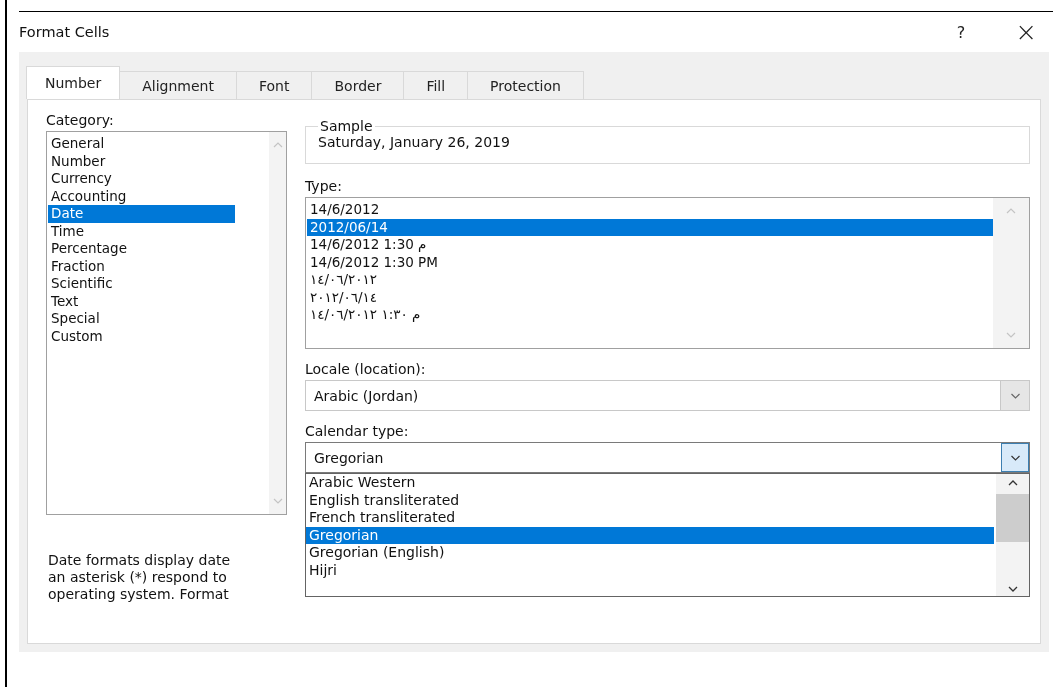  Describe the element at coordinates (650, 315) in the screenshot. I see `type-item: ١٤/٠٦/٢٠١٢ ١:٣٠ م` at that location.